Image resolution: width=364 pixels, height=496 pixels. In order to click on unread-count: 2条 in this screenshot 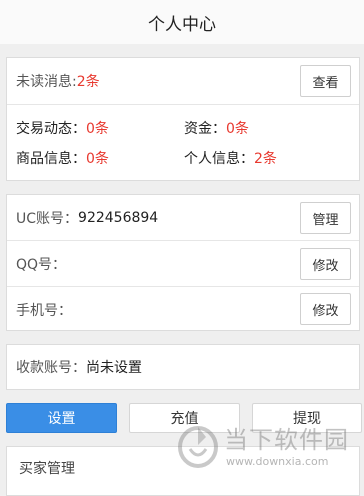, I will do `click(88, 82)`.